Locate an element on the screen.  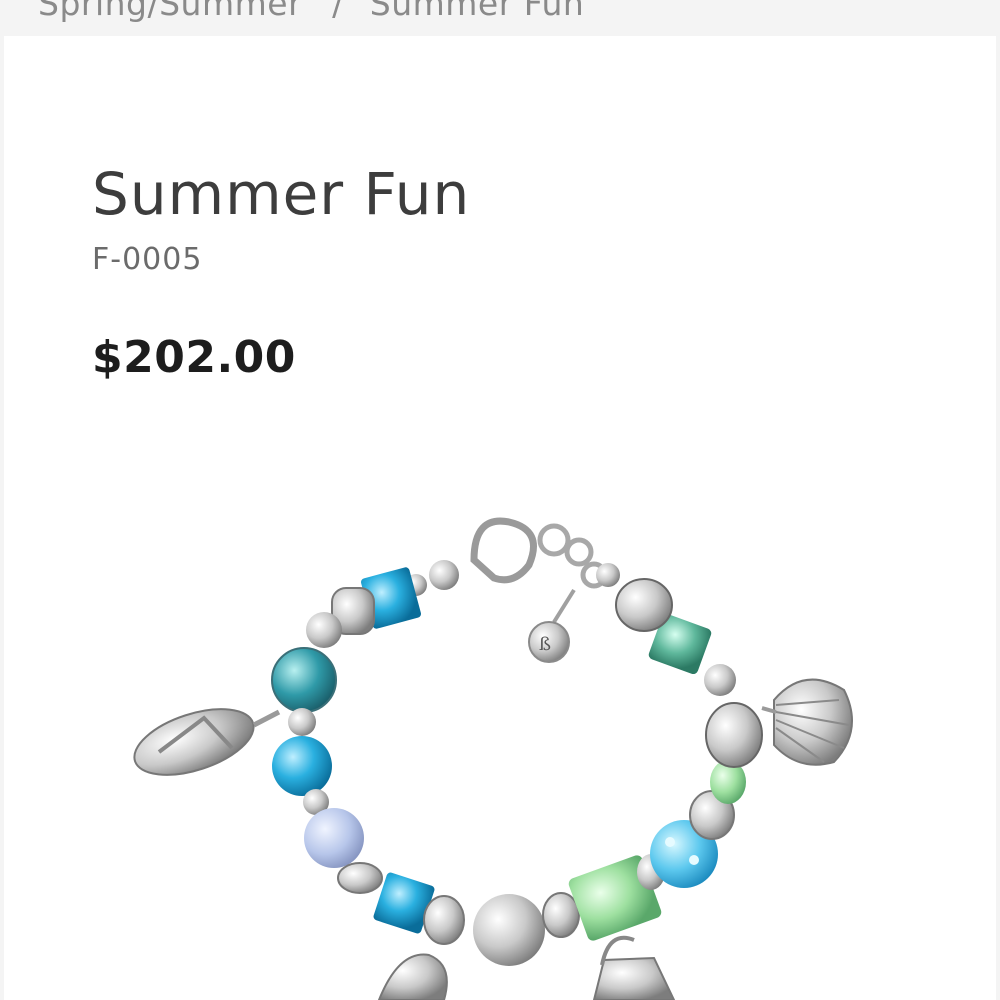
breadcrumb: Spring/Summer / Summer Fun is located at coordinates (311, 11).